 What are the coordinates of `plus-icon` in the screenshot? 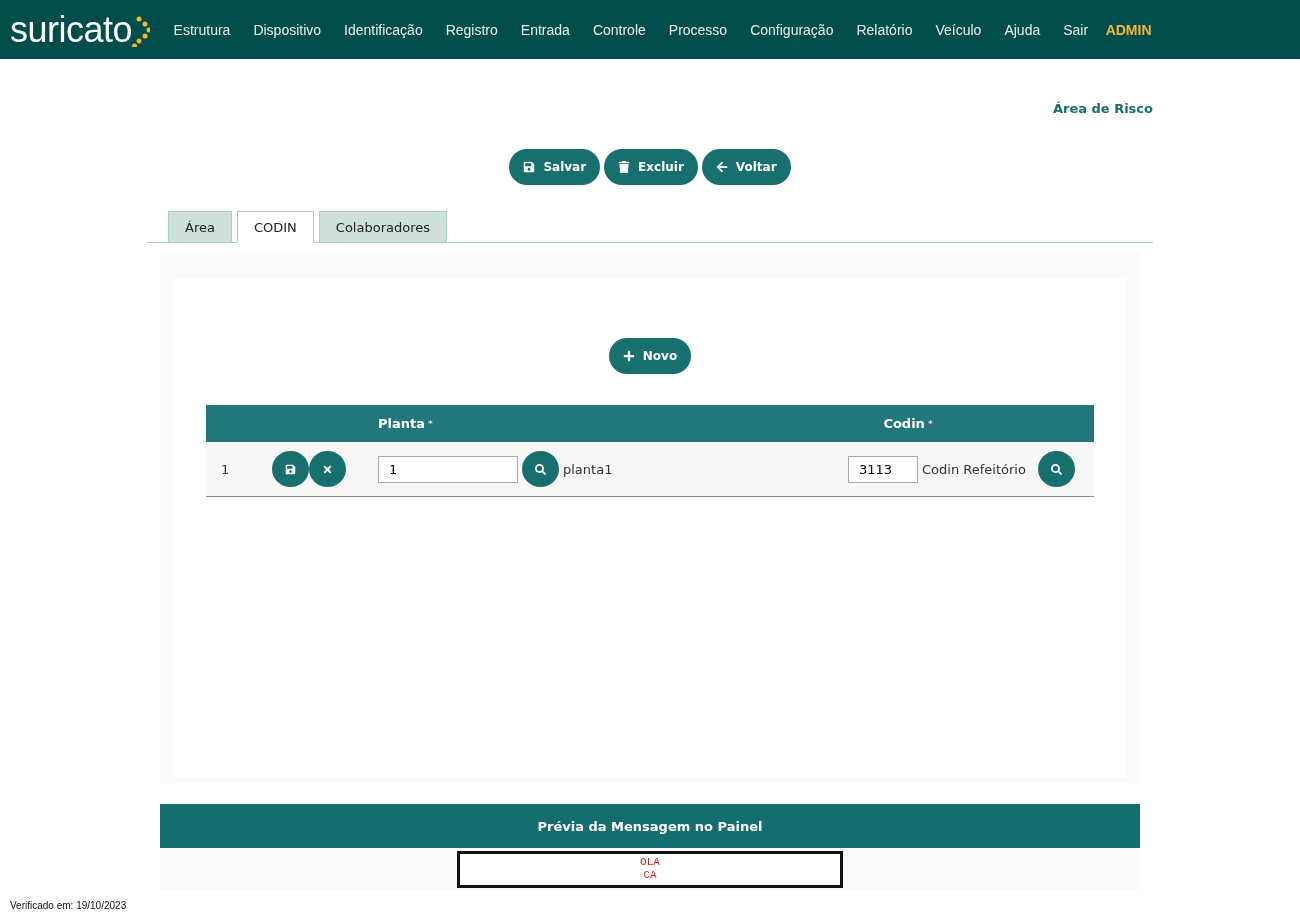 It's located at (628, 356).